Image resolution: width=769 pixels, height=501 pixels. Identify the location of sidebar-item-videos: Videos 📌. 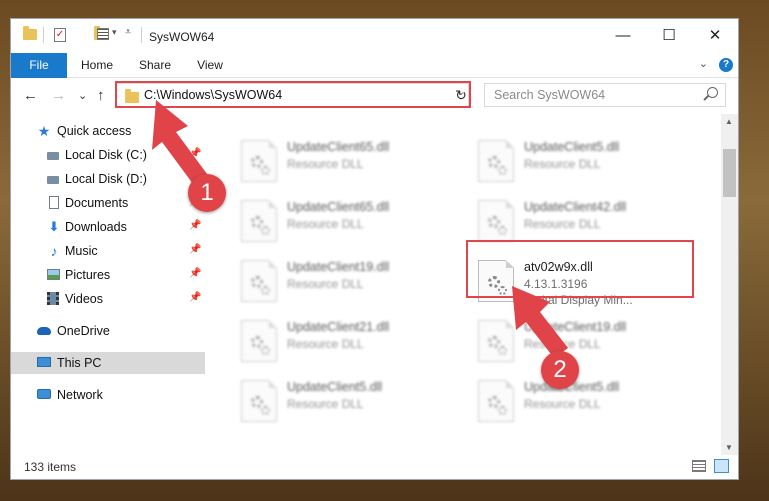
(108, 299).